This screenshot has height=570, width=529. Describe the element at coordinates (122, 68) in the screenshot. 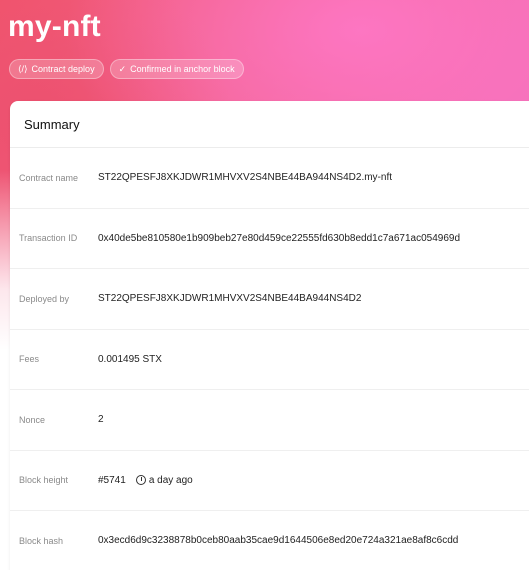

I see `check-icon: ✓` at that location.